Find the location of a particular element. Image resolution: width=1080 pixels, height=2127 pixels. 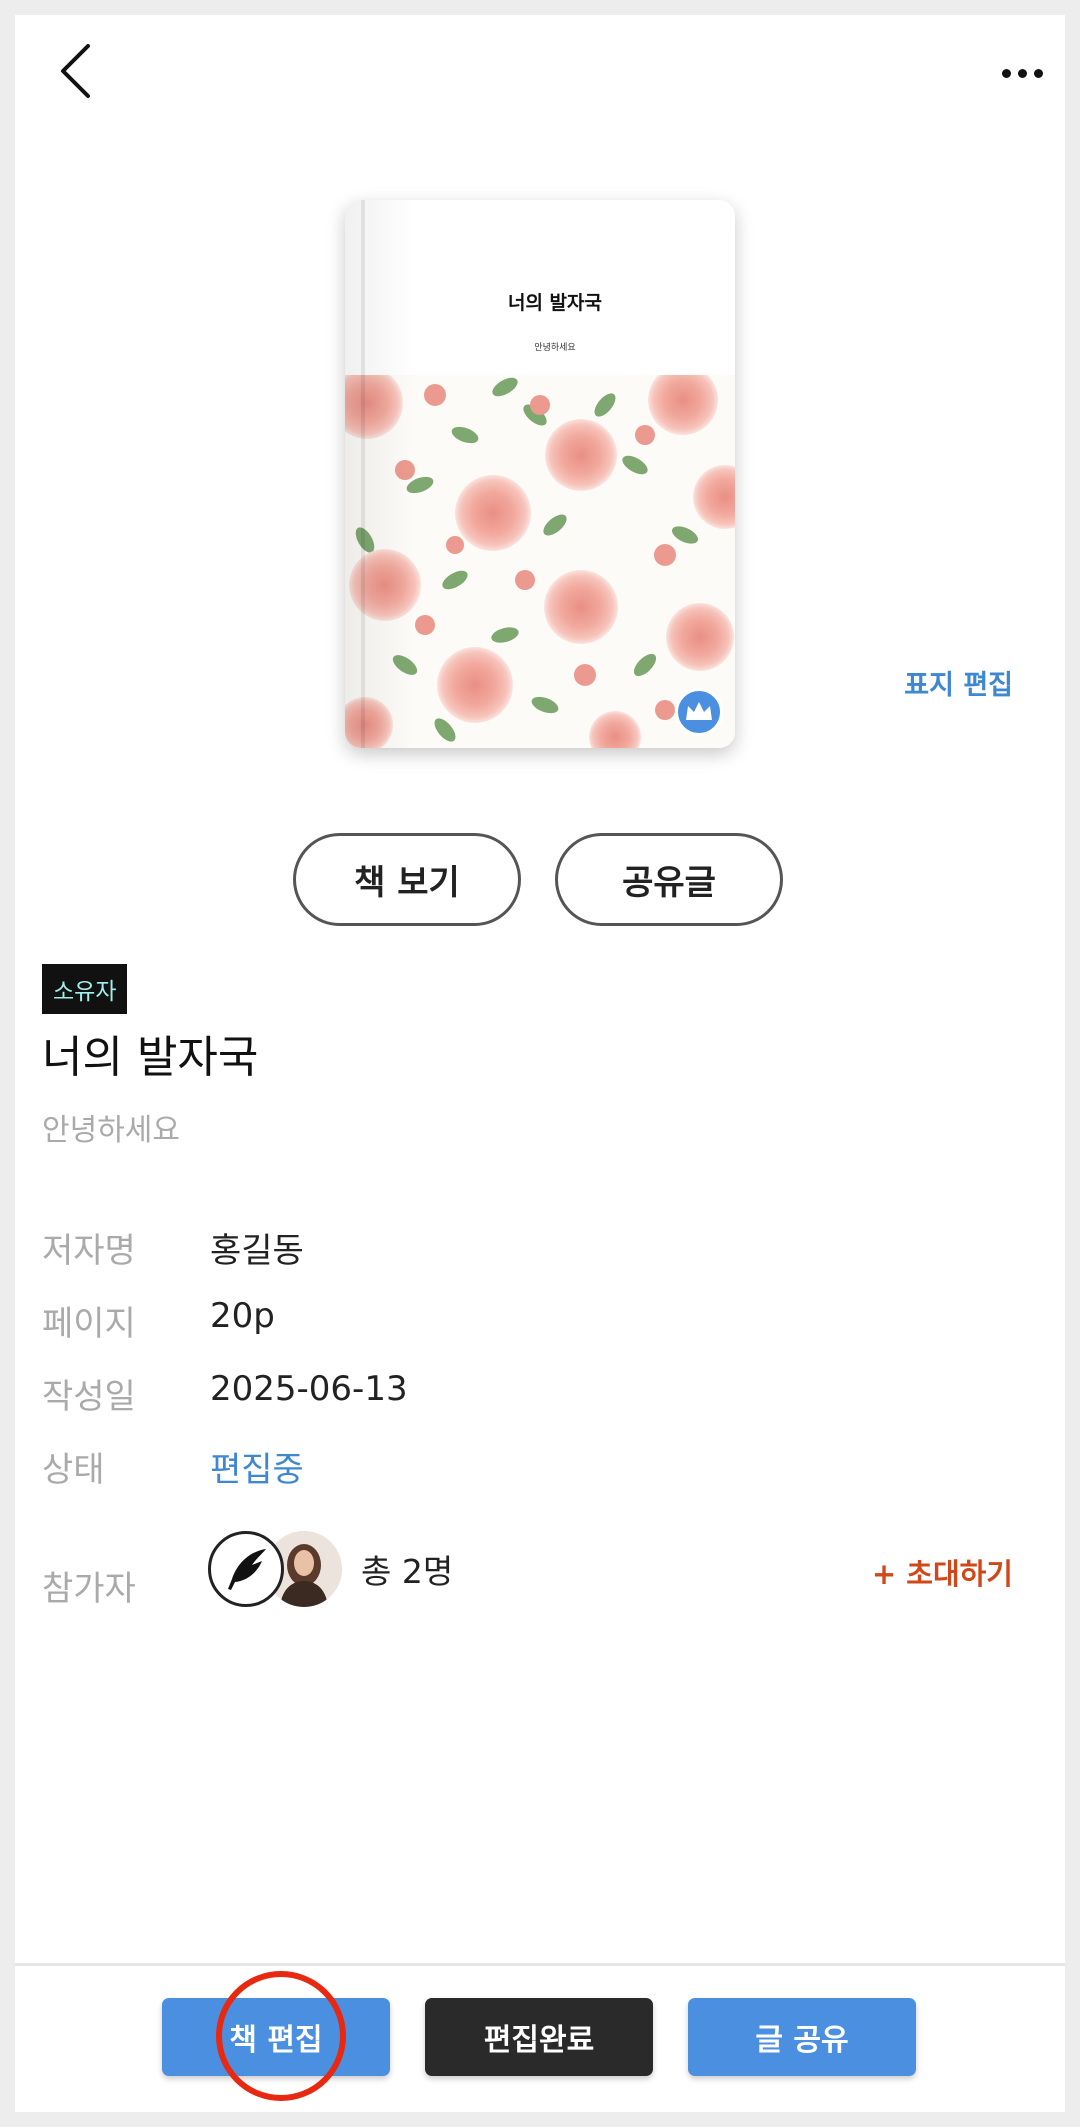

created-date-label: 작성일 is located at coordinates (89, 1397).